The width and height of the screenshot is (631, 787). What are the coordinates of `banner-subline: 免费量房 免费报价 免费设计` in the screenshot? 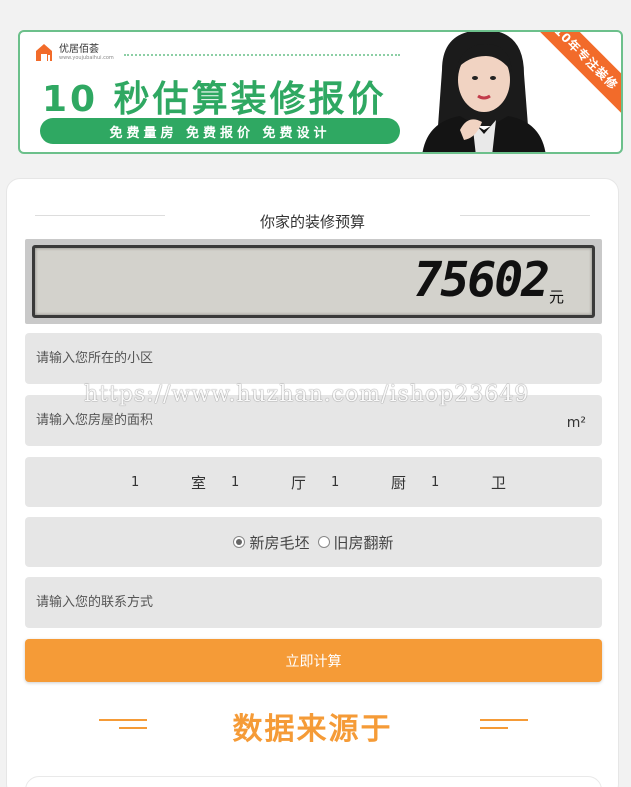 It's located at (220, 131).